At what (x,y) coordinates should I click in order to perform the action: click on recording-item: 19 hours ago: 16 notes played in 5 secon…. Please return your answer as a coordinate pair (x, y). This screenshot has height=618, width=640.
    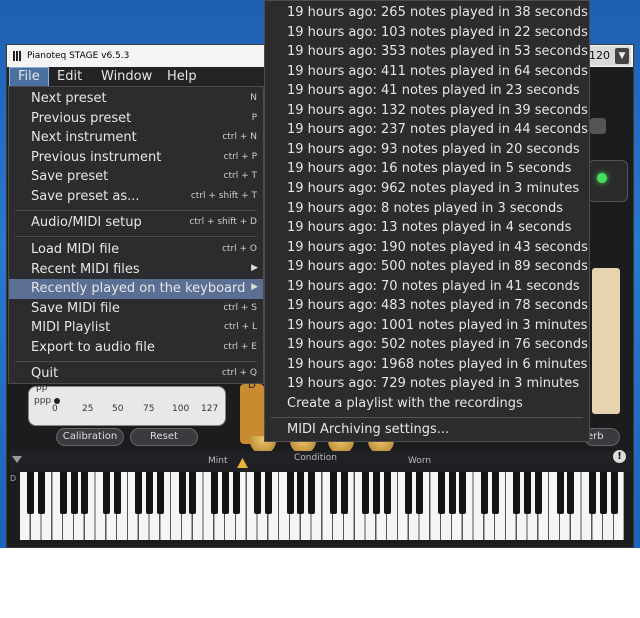
    Looking at the image, I should click on (429, 169).